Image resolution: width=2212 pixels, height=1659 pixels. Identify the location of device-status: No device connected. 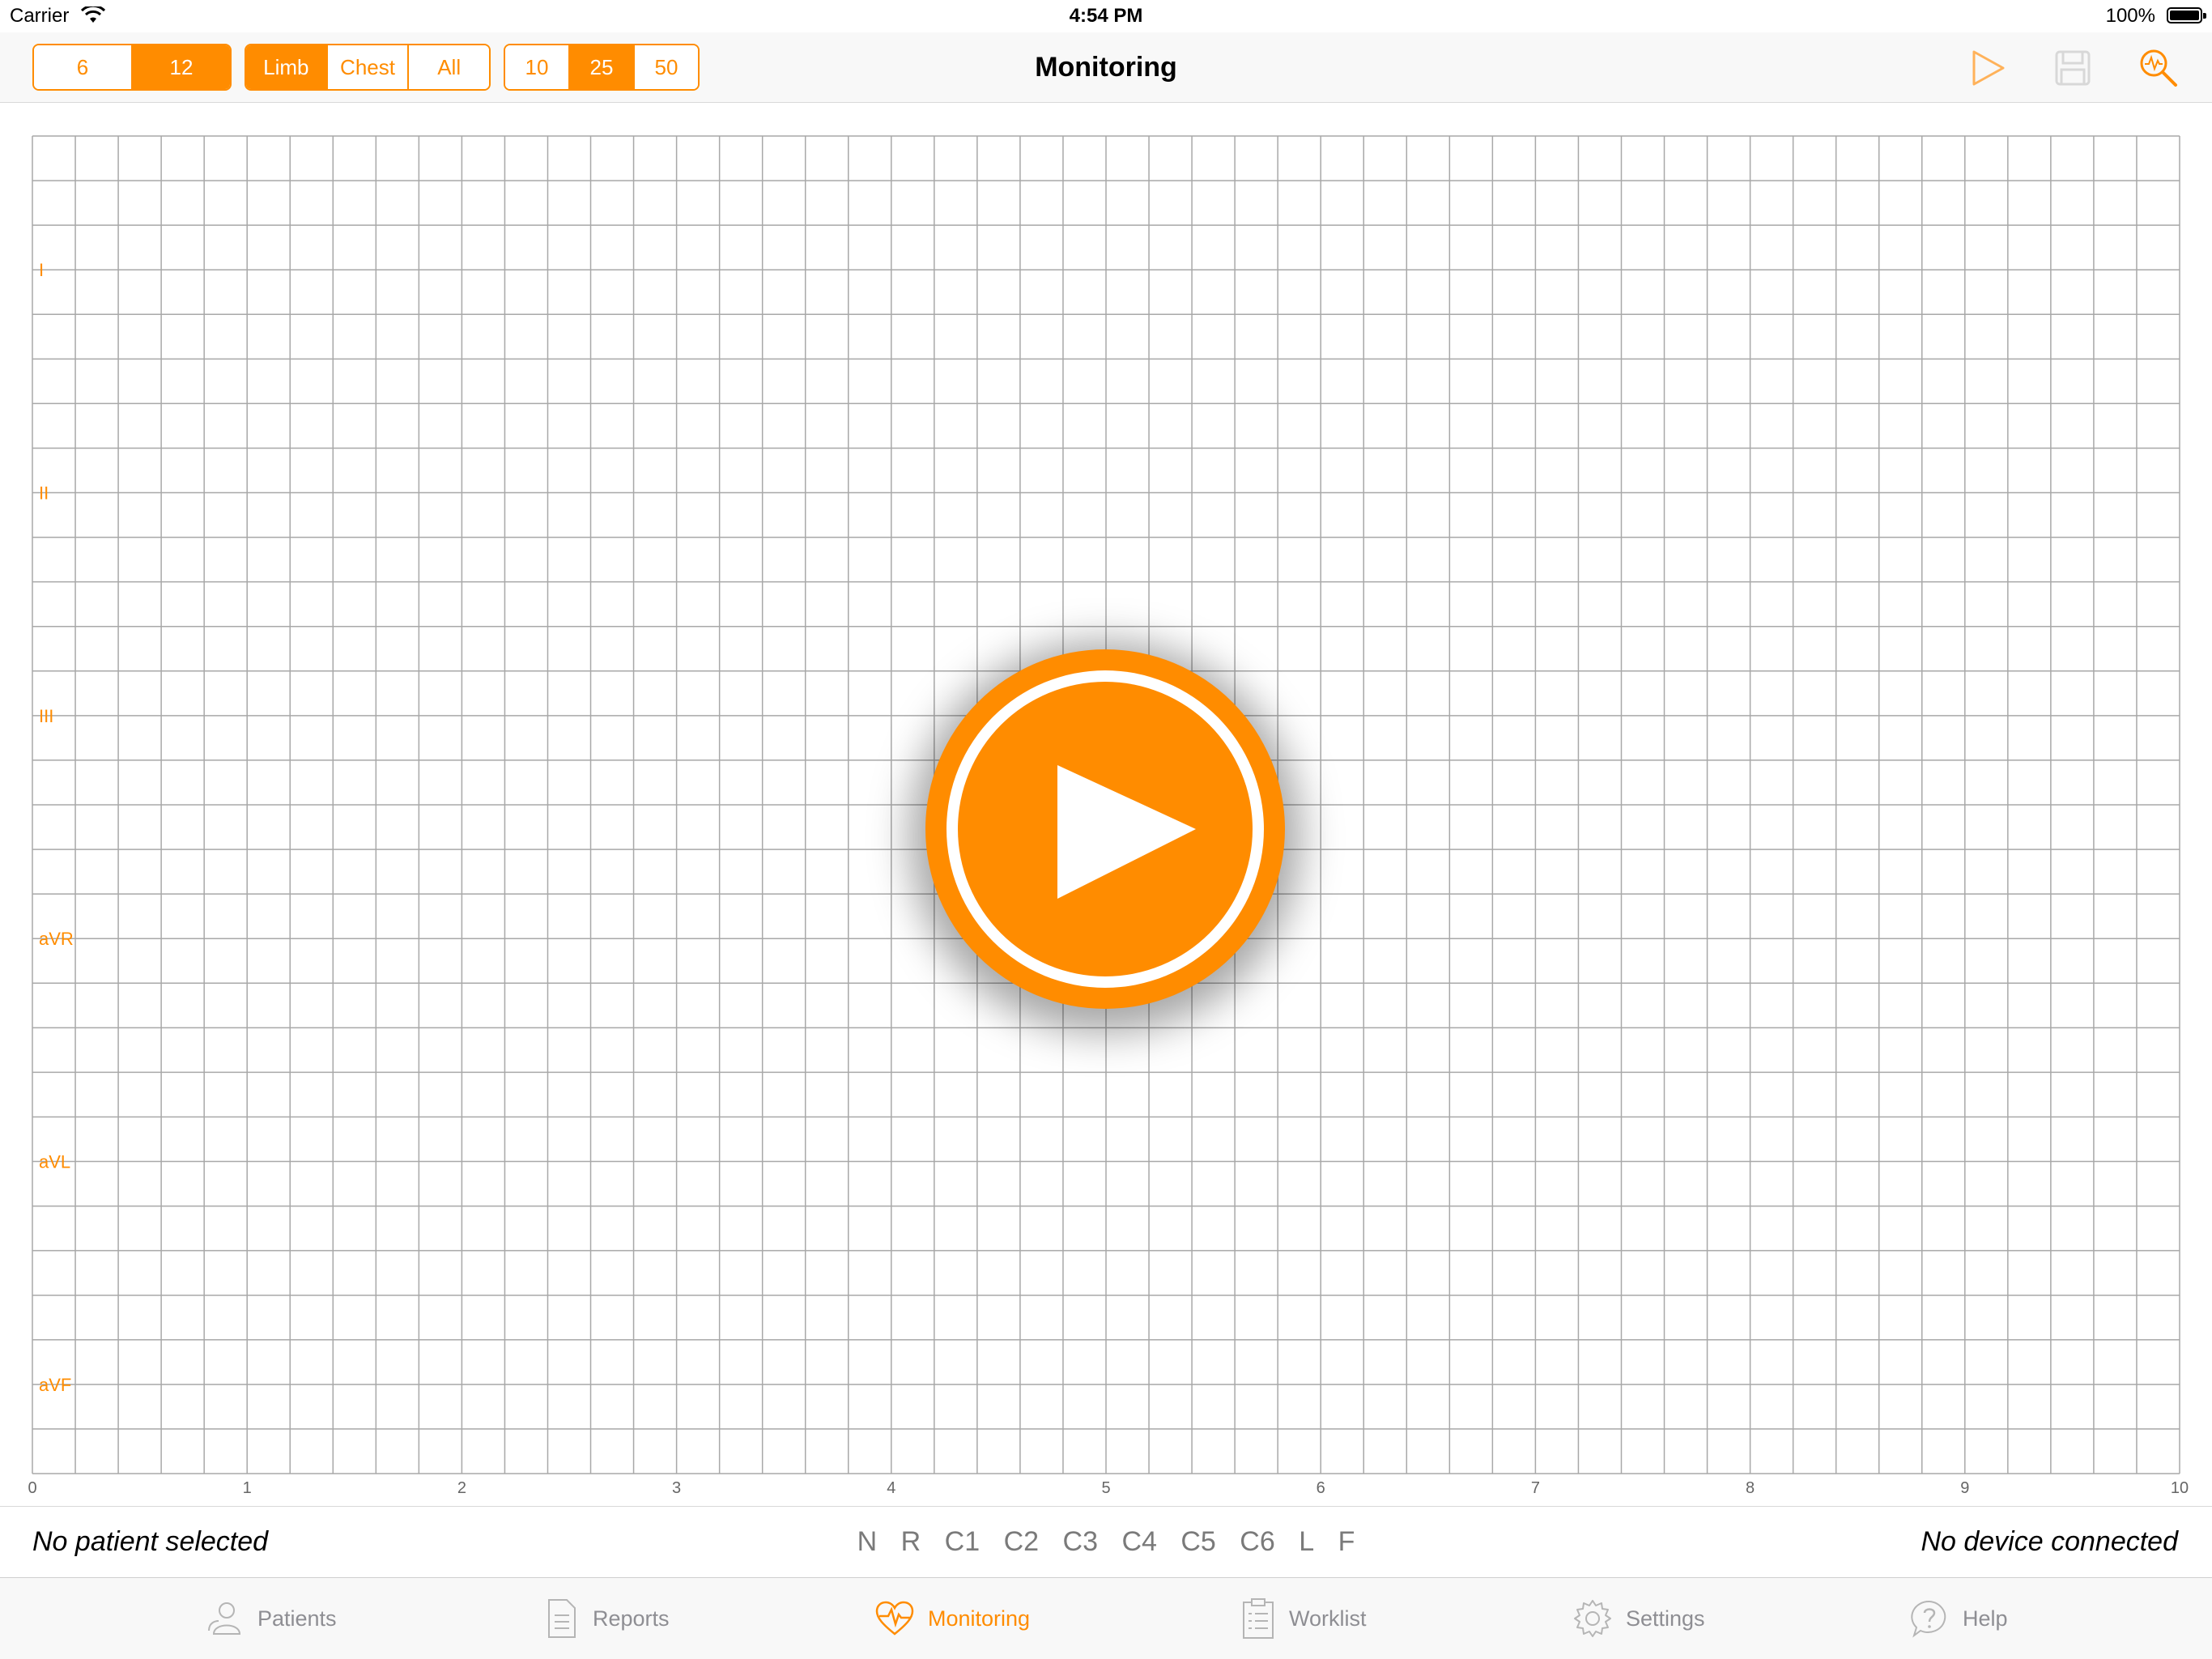
(2049, 1541).